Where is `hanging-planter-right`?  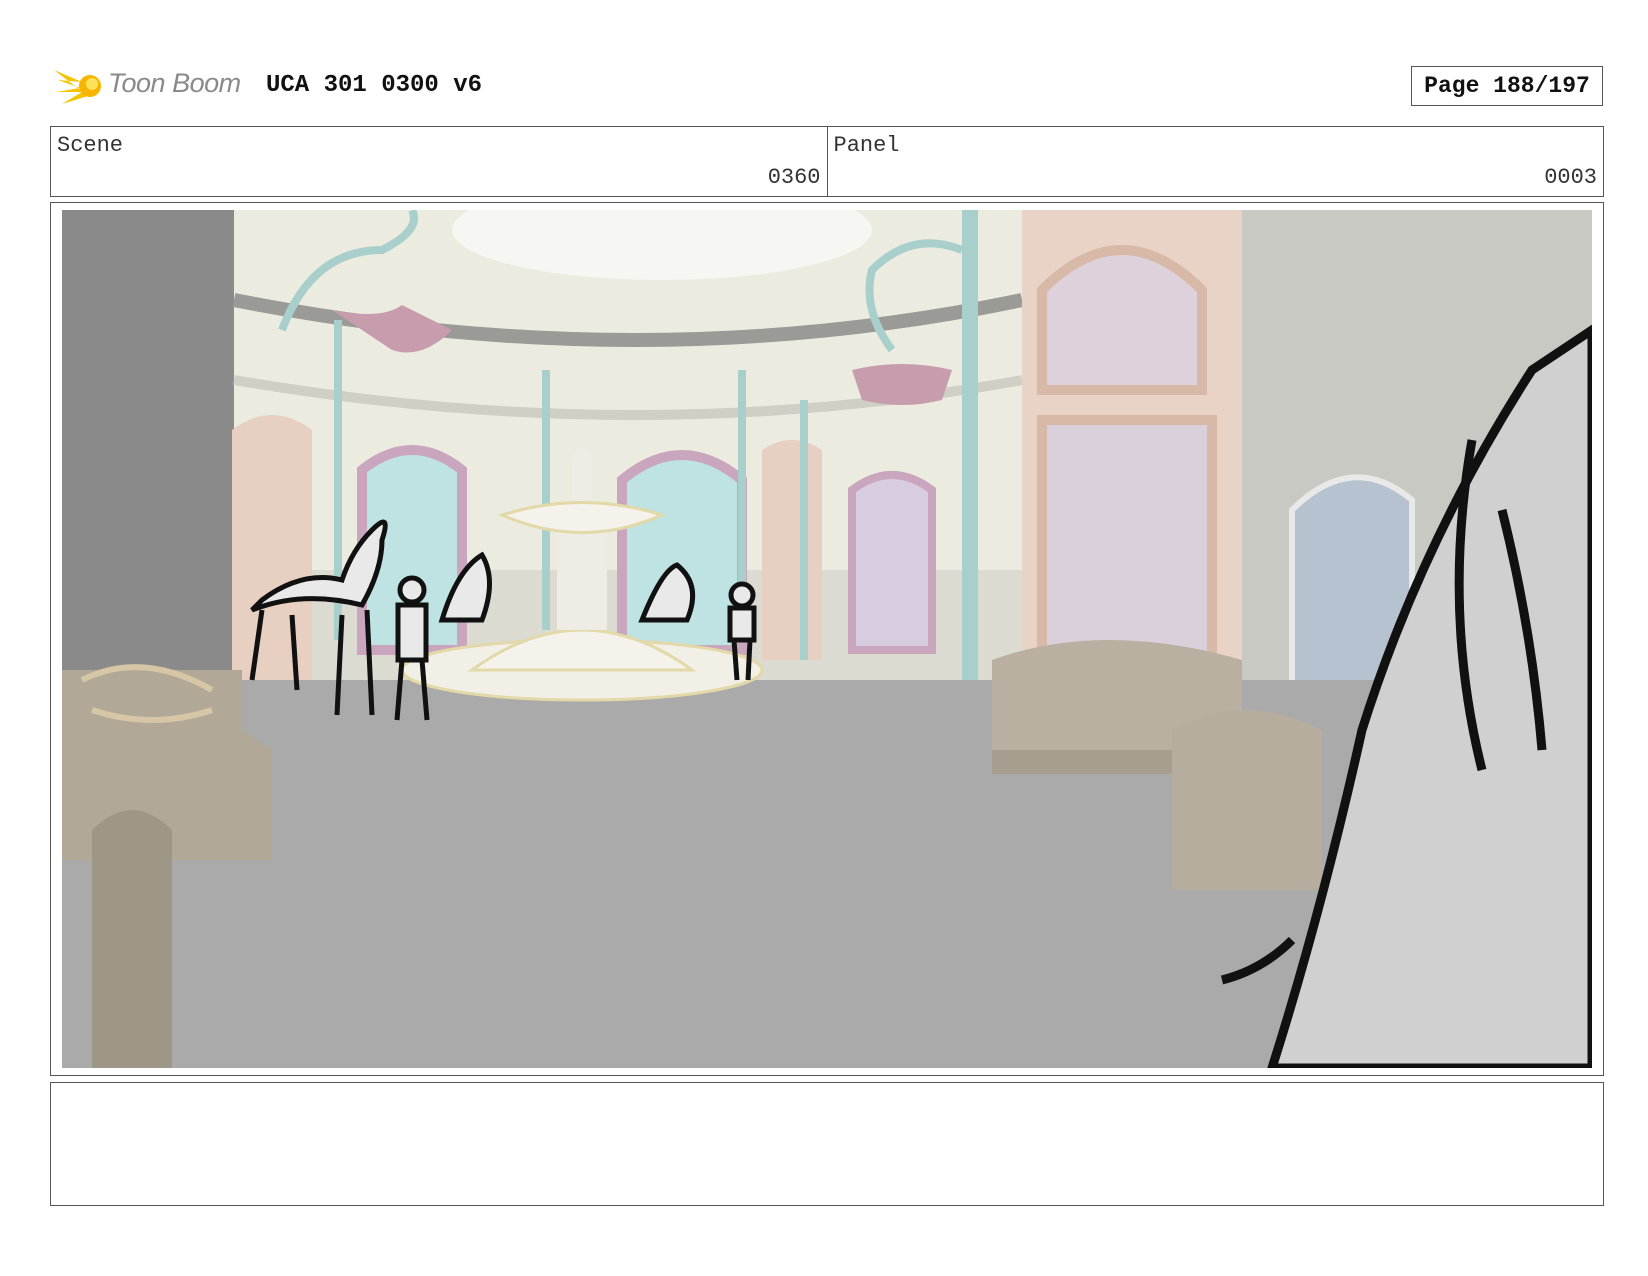 hanging-planter-right is located at coordinates (902, 384).